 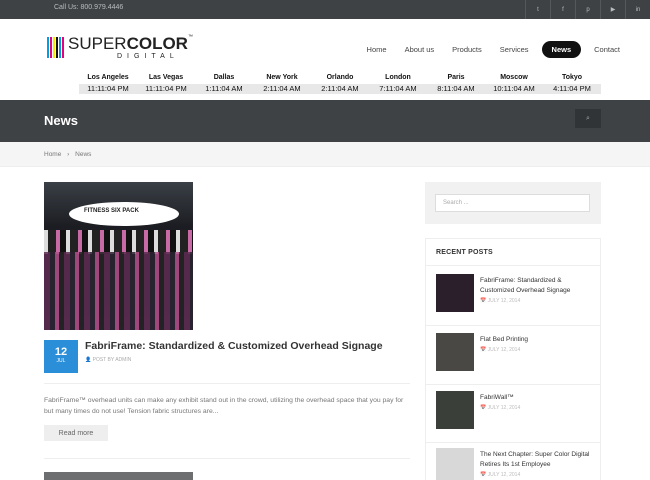 I want to click on clock-city: Dallas, so click(x=224, y=77).